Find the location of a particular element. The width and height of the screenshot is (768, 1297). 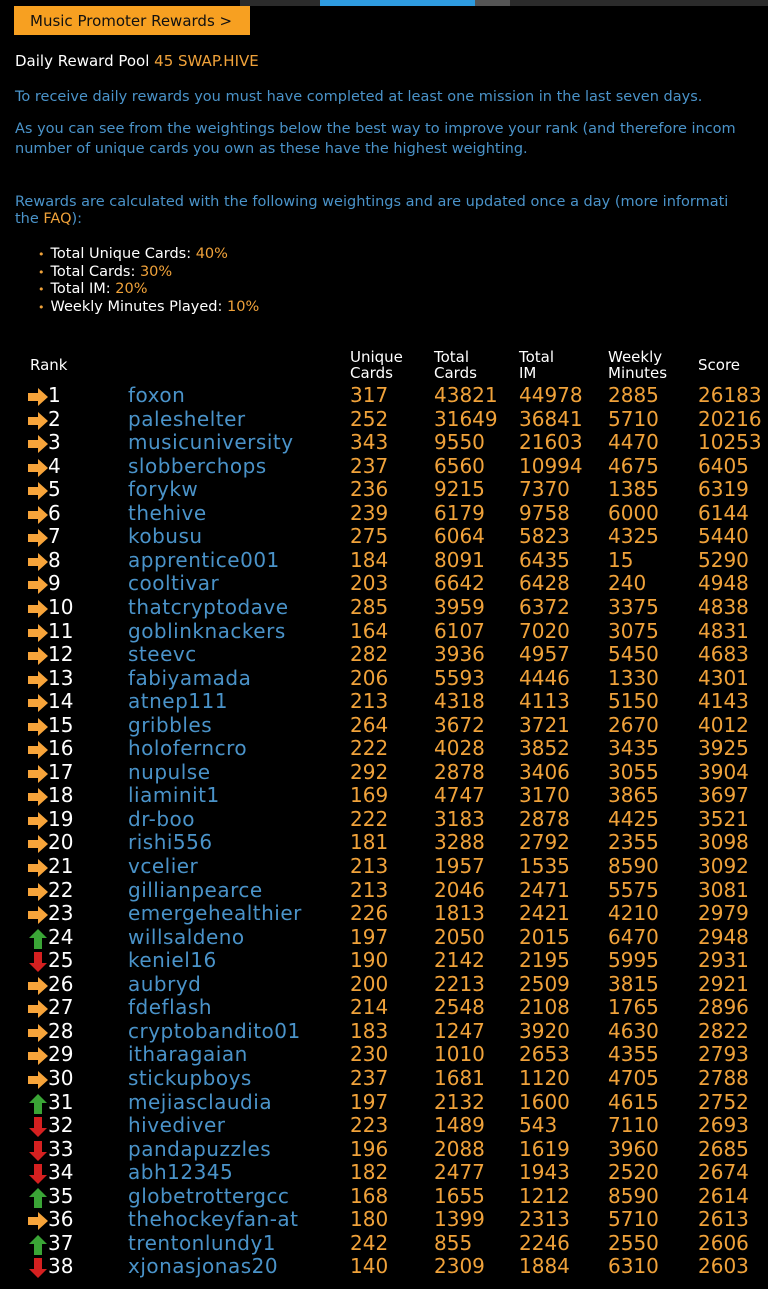

user-link: paleshelter is located at coordinates (187, 419).